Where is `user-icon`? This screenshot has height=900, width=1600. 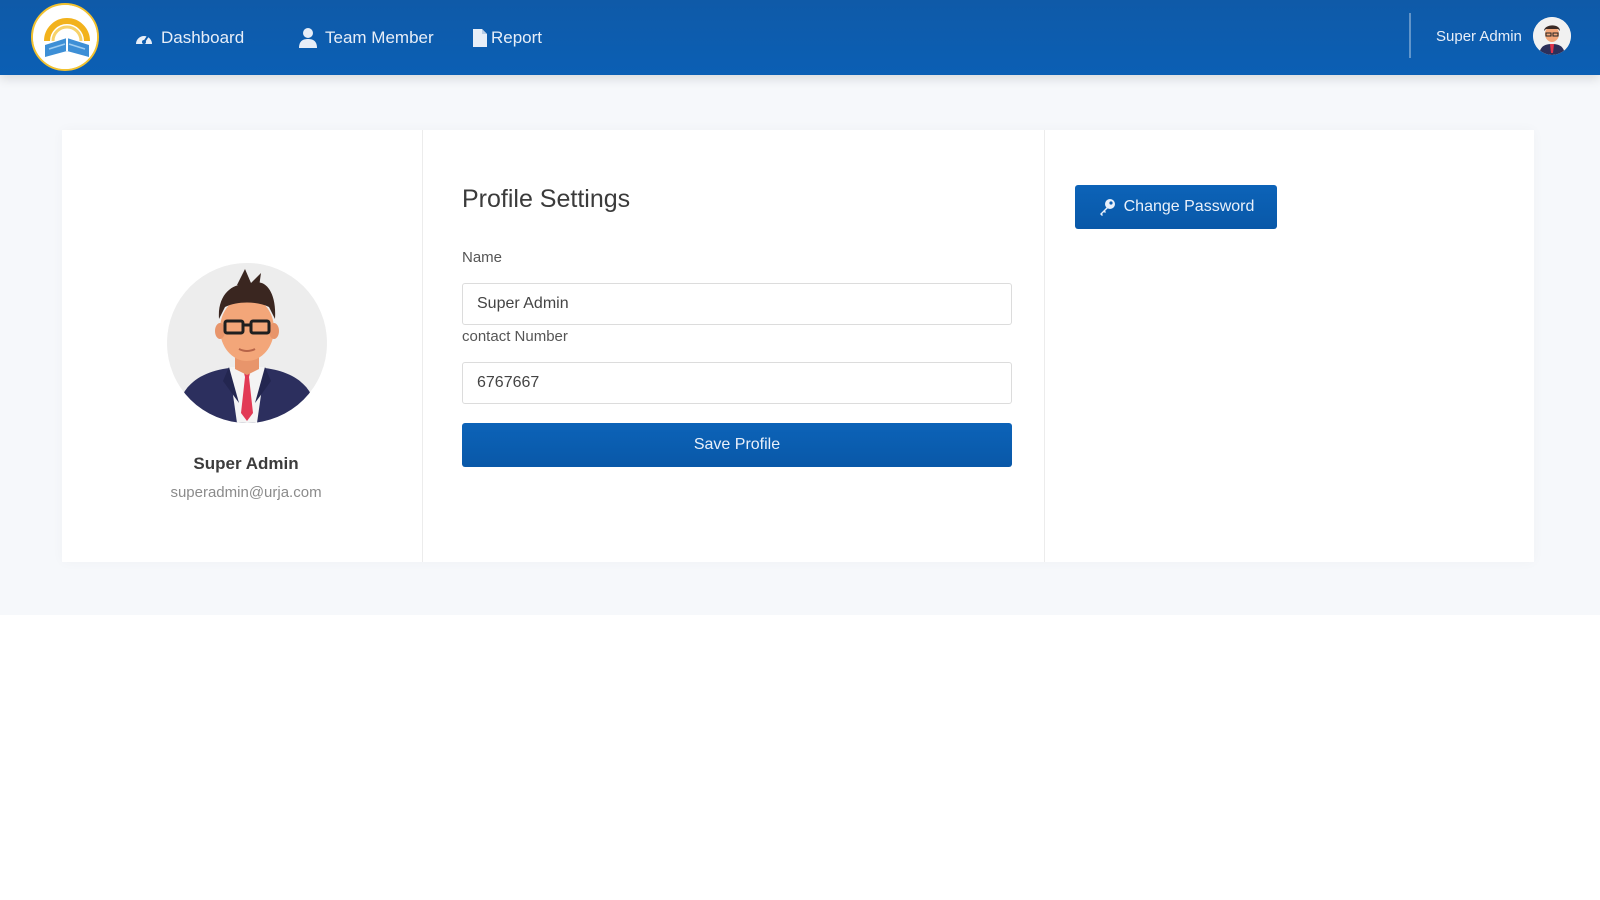 user-icon is located at coordinates (308, 38).